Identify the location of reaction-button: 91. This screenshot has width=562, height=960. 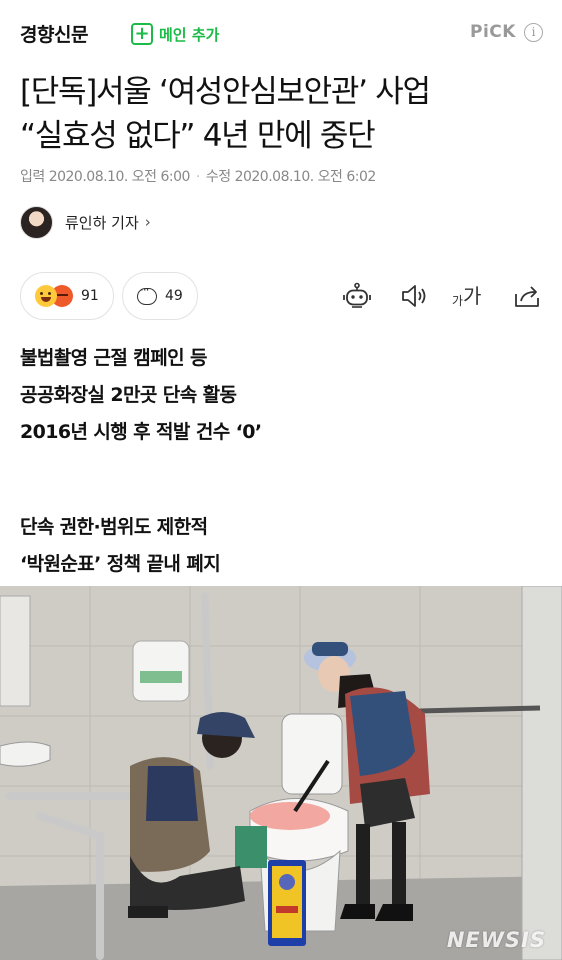
(67, 296).